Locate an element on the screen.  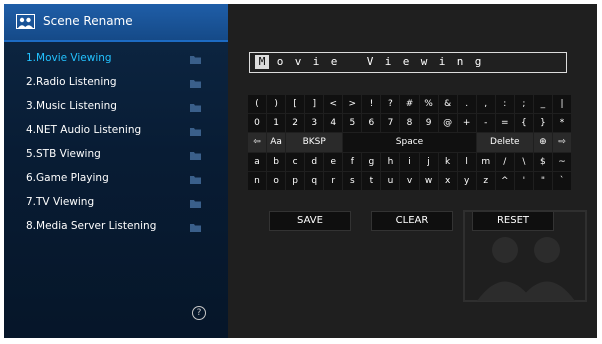
keyboard-key: x is located at coordinates (447, 180).